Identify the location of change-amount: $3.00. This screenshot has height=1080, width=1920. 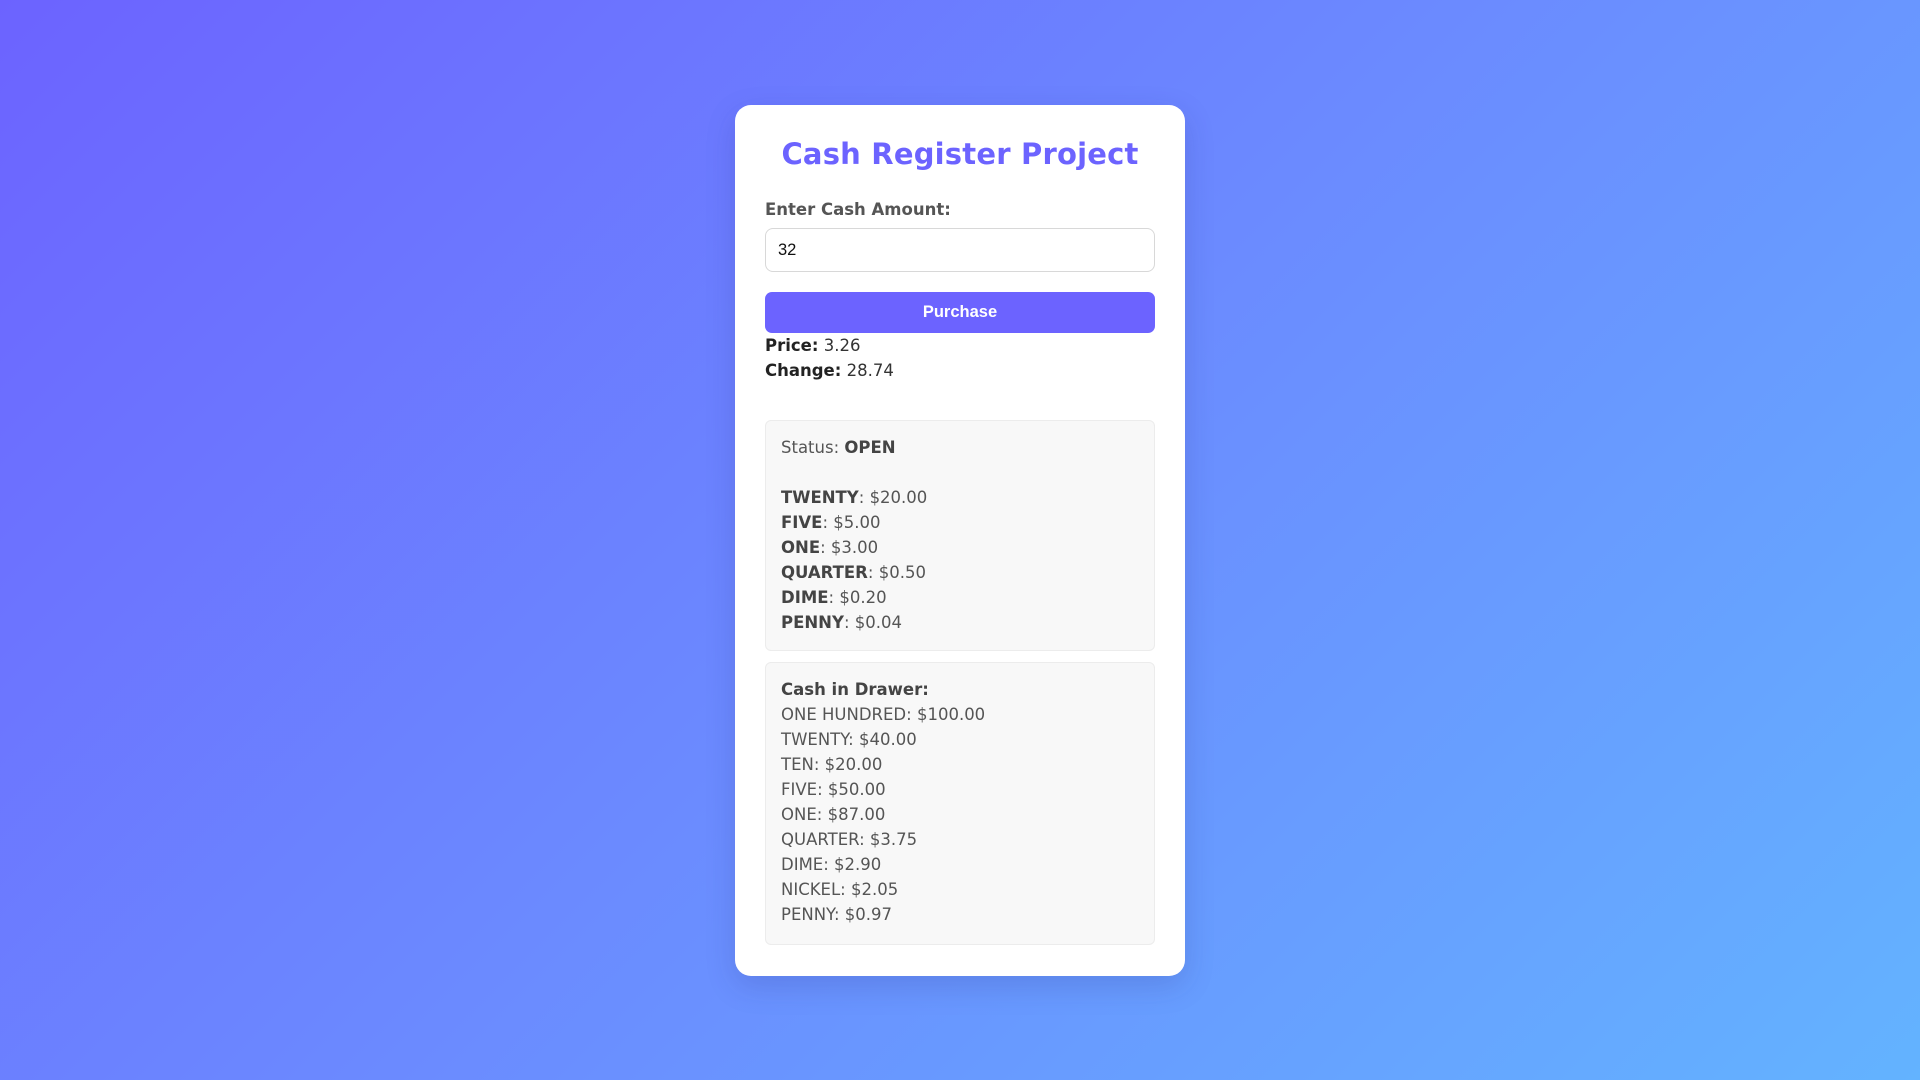
(854, 547).